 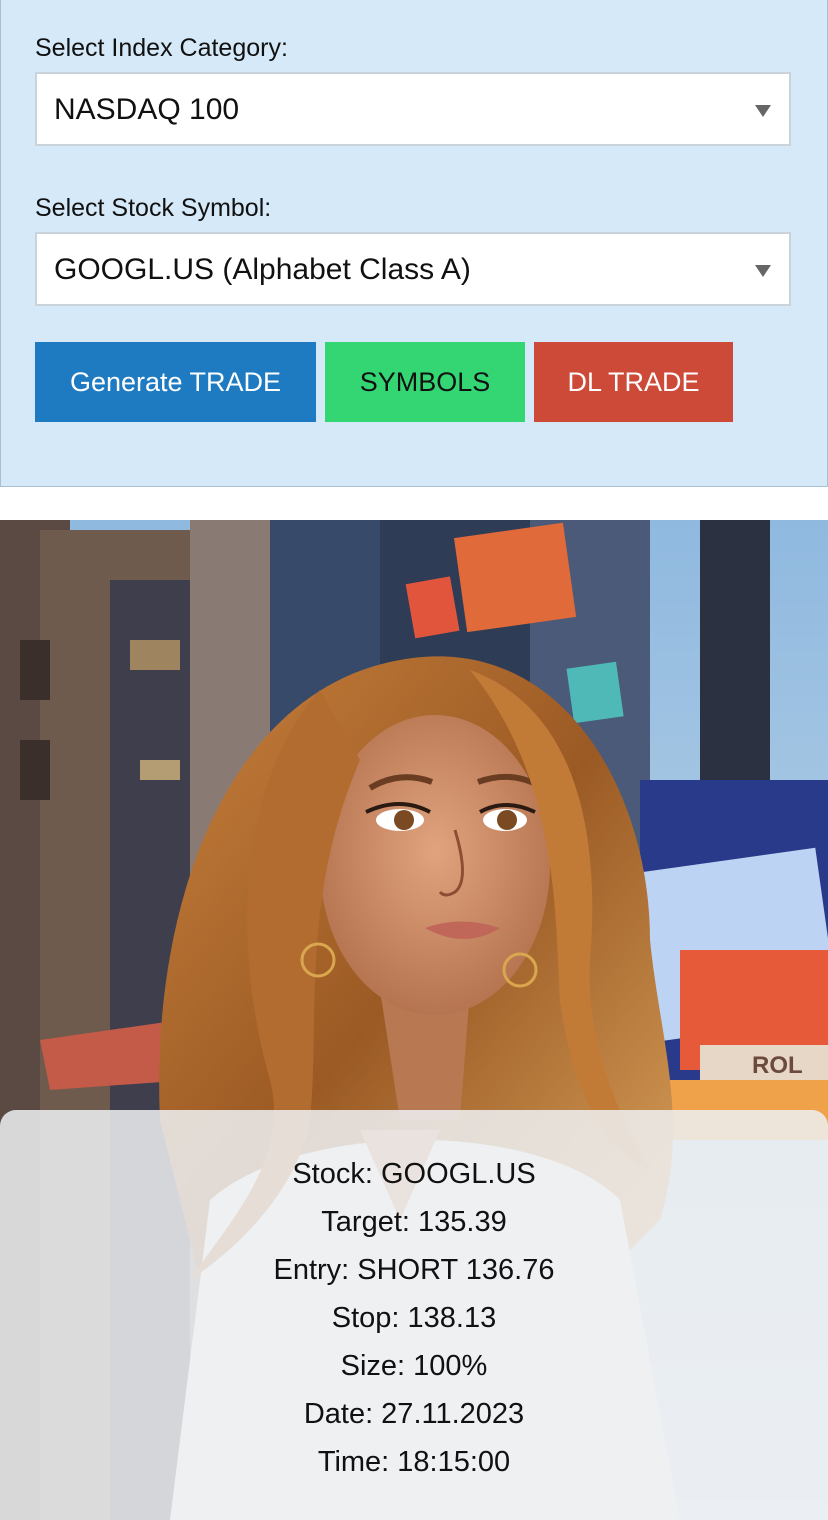 What do you see at coordinates (147, 109) in the screenshot?
I see `index-category-value: NASDAQ 100` at bounding box center [147, 109].